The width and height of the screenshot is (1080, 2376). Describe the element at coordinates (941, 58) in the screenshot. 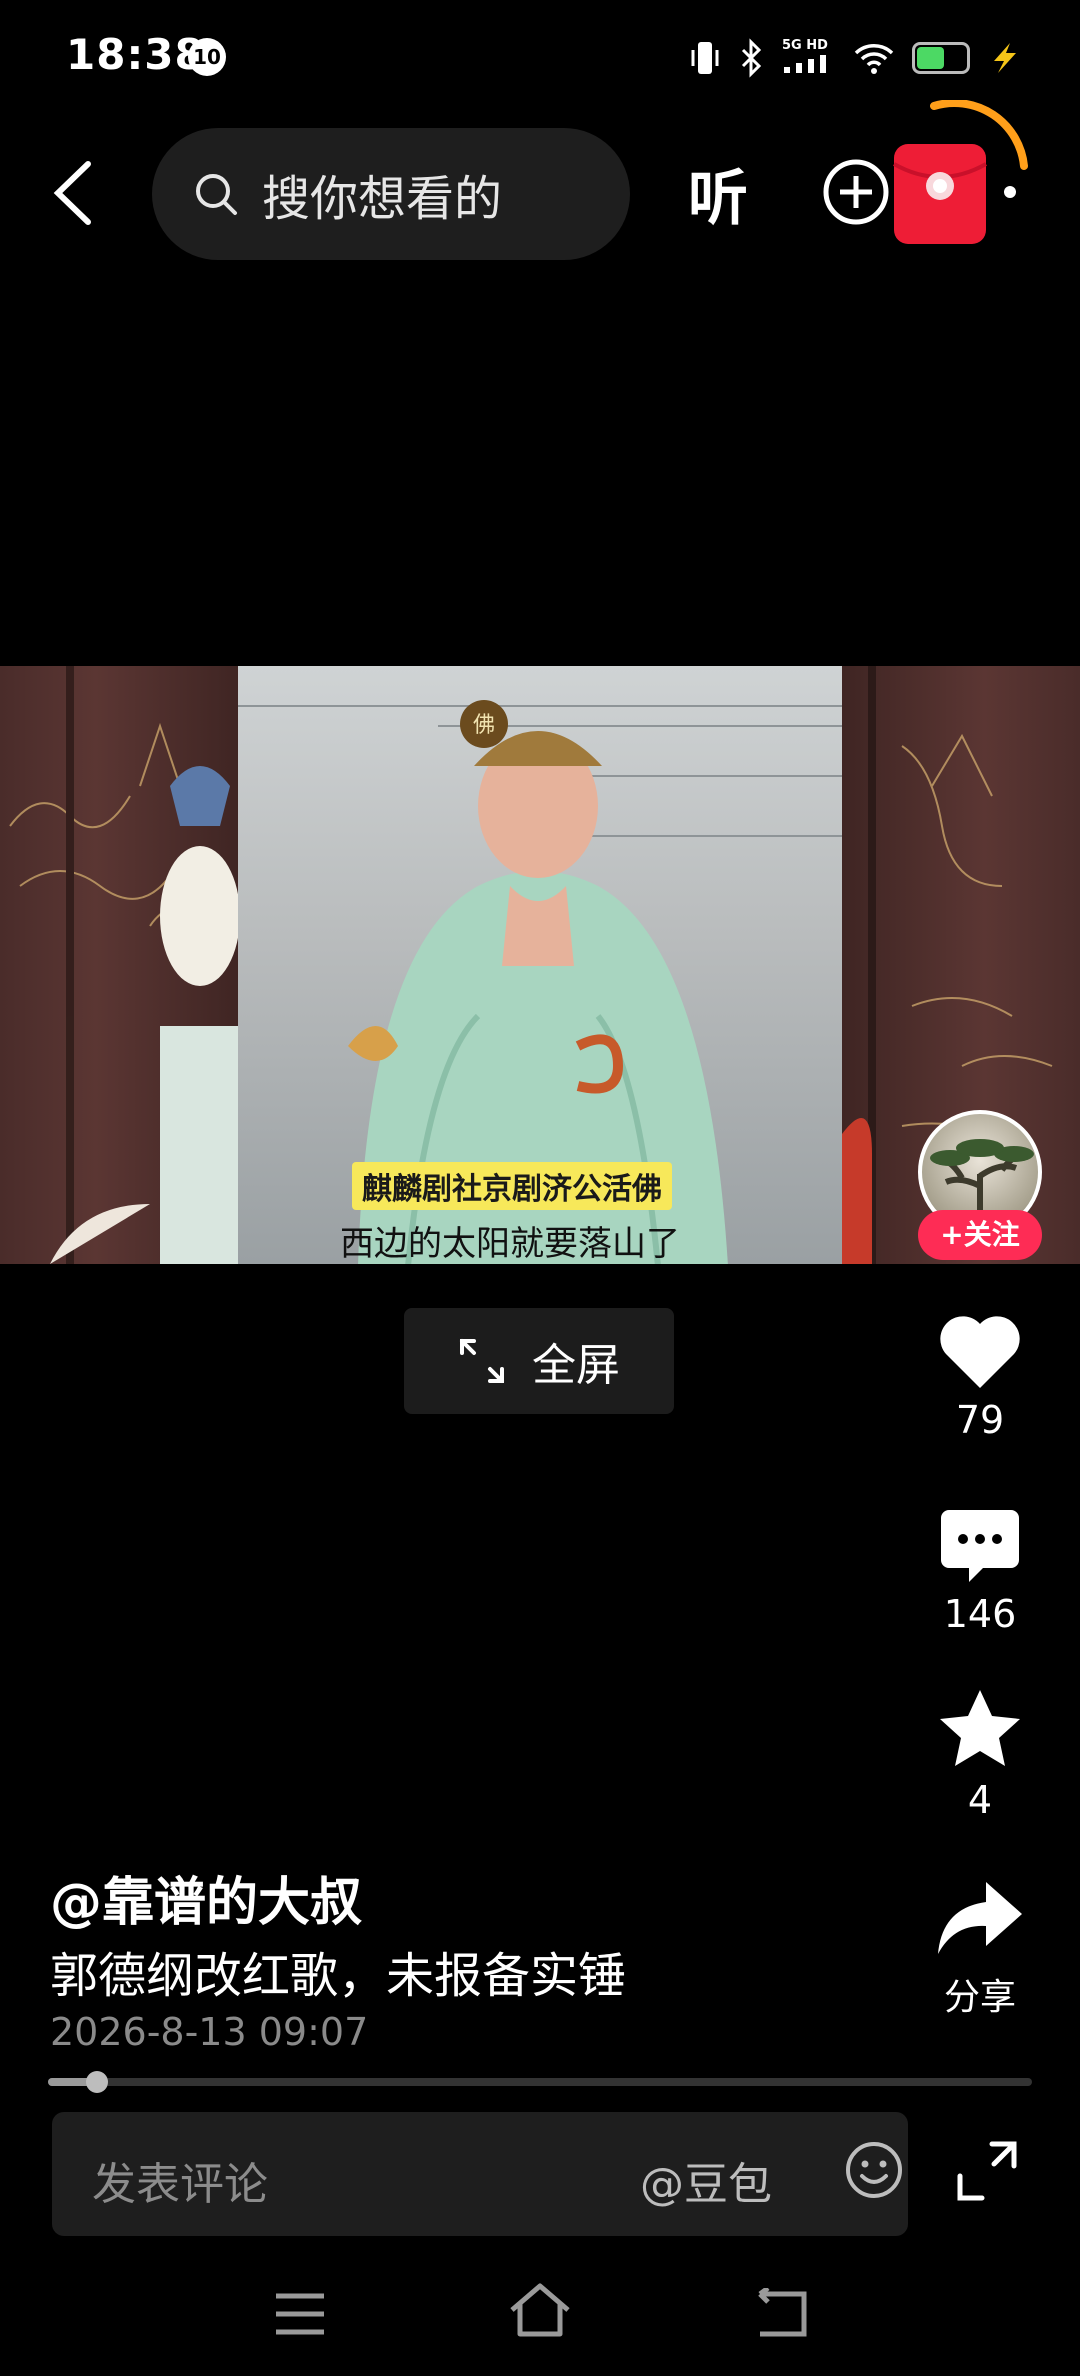

I see `battery-icon` at that location.